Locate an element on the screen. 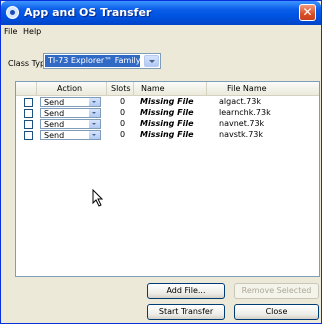 This screenshot has width=322, height=324. table-row: Send 0 Missing File navnet.73k is located at coordinates (167, 124).